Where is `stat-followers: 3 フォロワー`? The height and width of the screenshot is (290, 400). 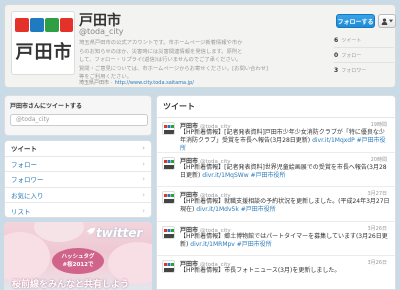
stat-followers: 3 フォロワー is located at coordinates (364, 70).